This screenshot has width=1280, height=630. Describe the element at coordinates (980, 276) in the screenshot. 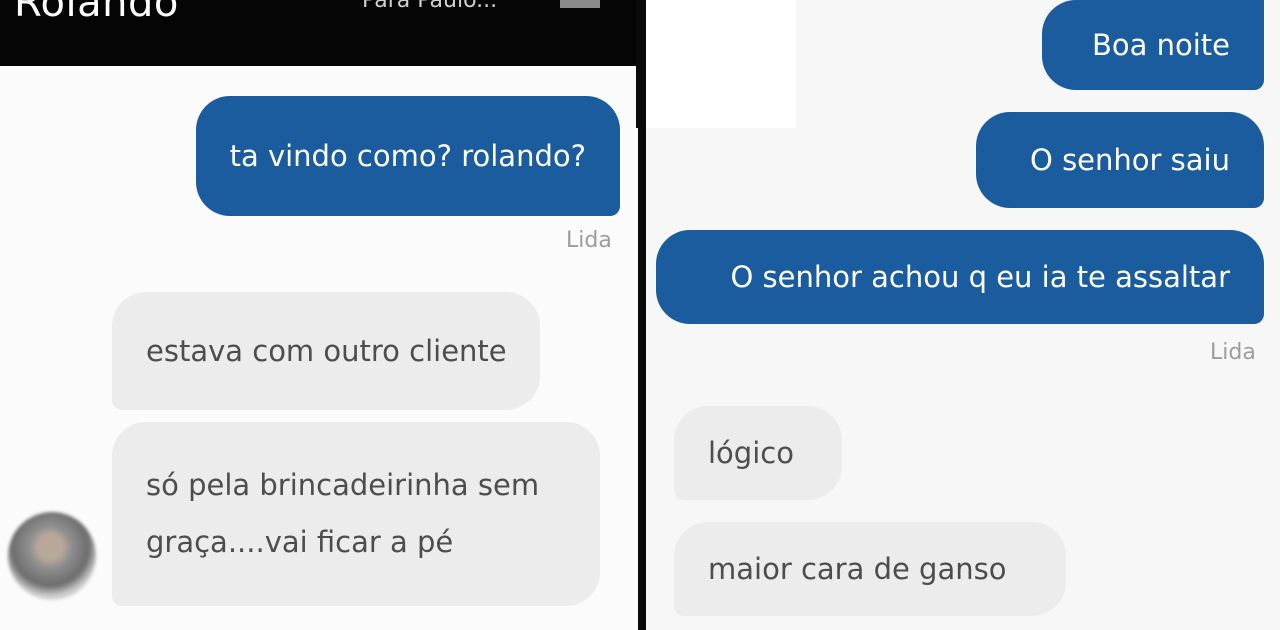

I see `message-text: O senhor achou q eu ia te assaltar` at that location.